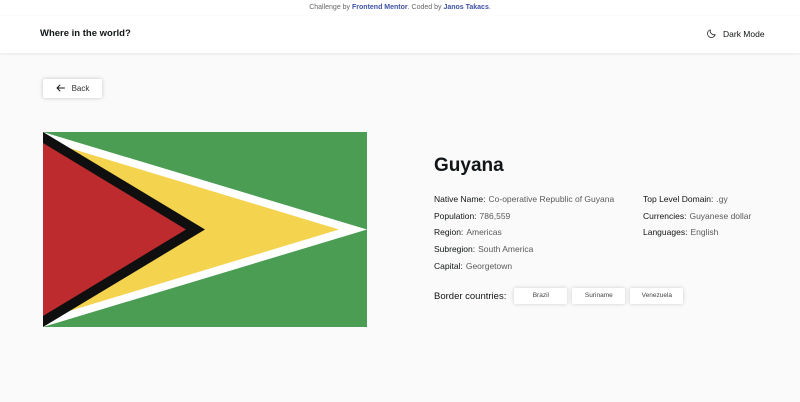  I want to click on detail-value: 786,559, so click(495, 215).